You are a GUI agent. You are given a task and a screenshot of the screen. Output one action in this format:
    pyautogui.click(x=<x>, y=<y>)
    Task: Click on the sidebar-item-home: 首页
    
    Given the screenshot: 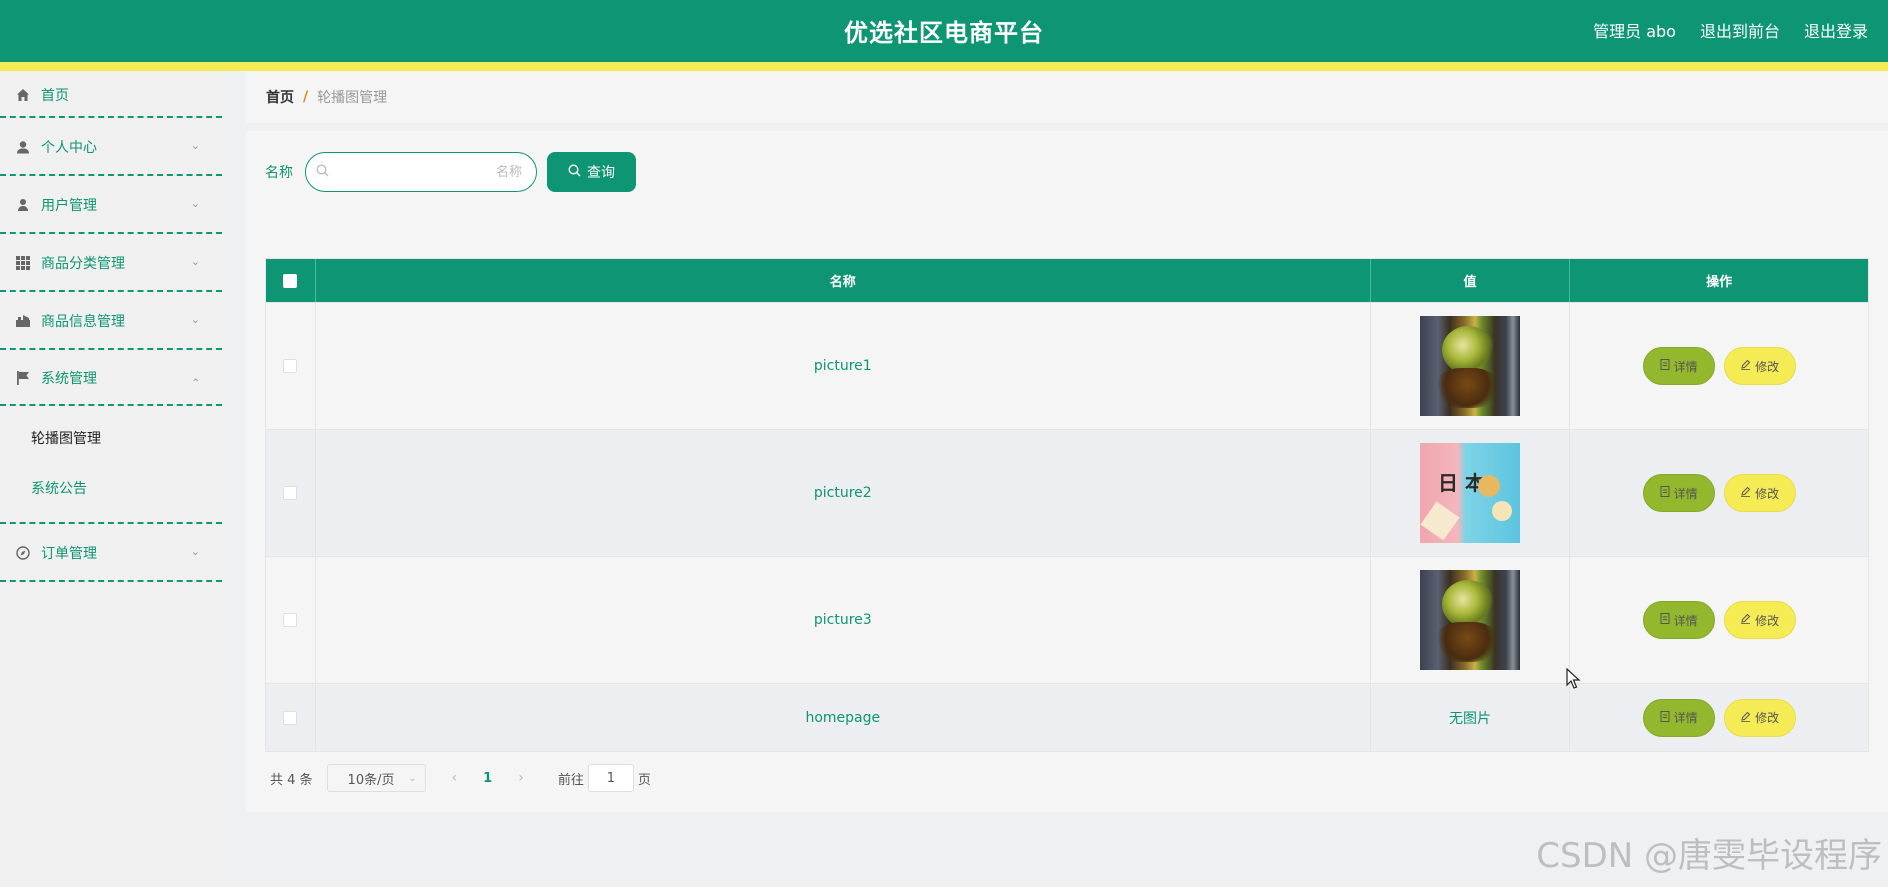 What is the action you would take?
    pyautogui.click(x=111, y=94)
    